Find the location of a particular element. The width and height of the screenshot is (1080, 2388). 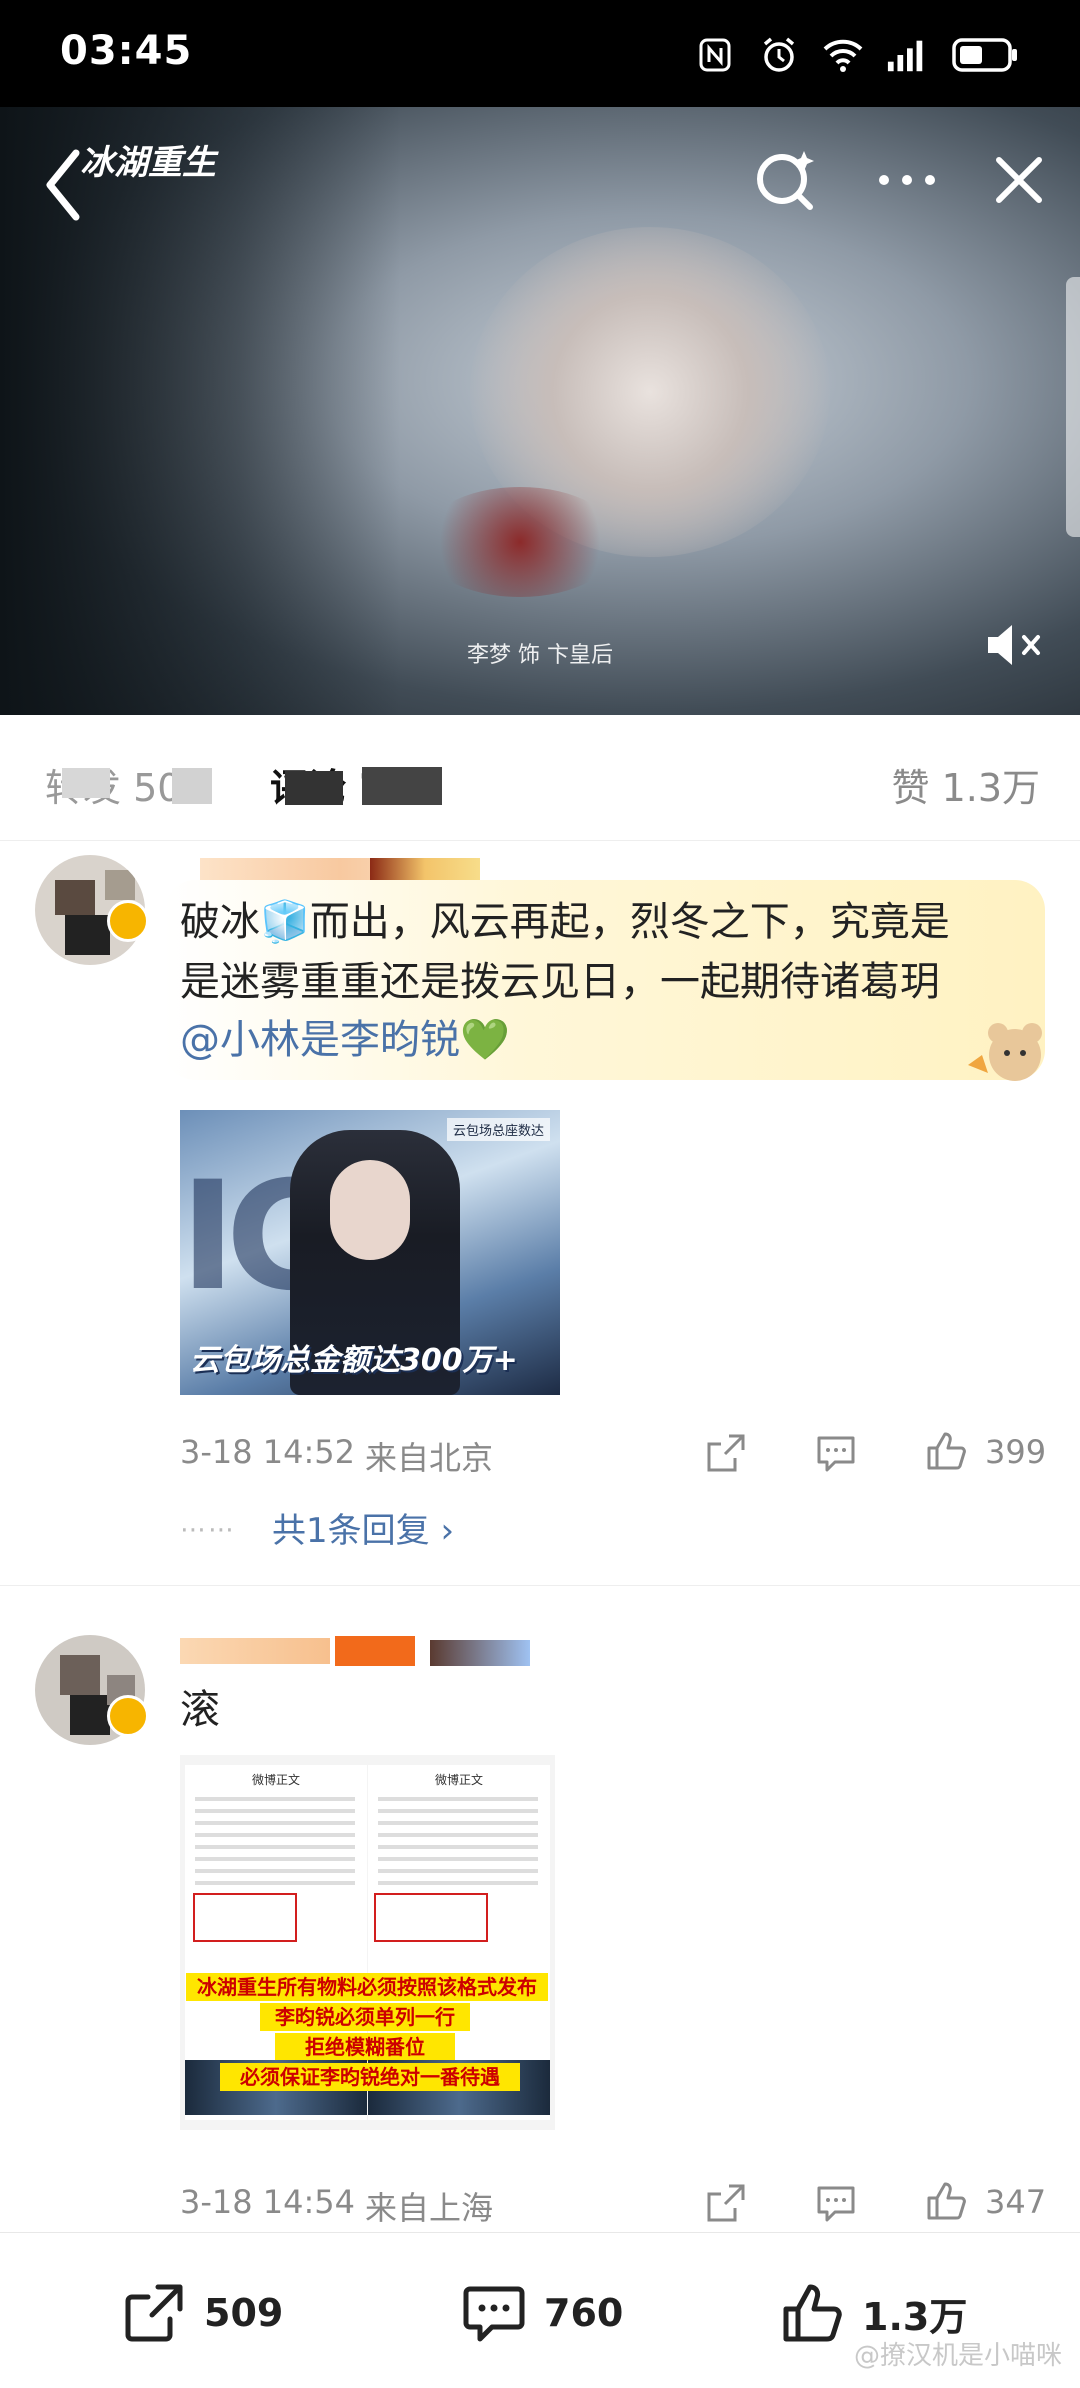

wifi-icon is located at coordinates (843, 55).